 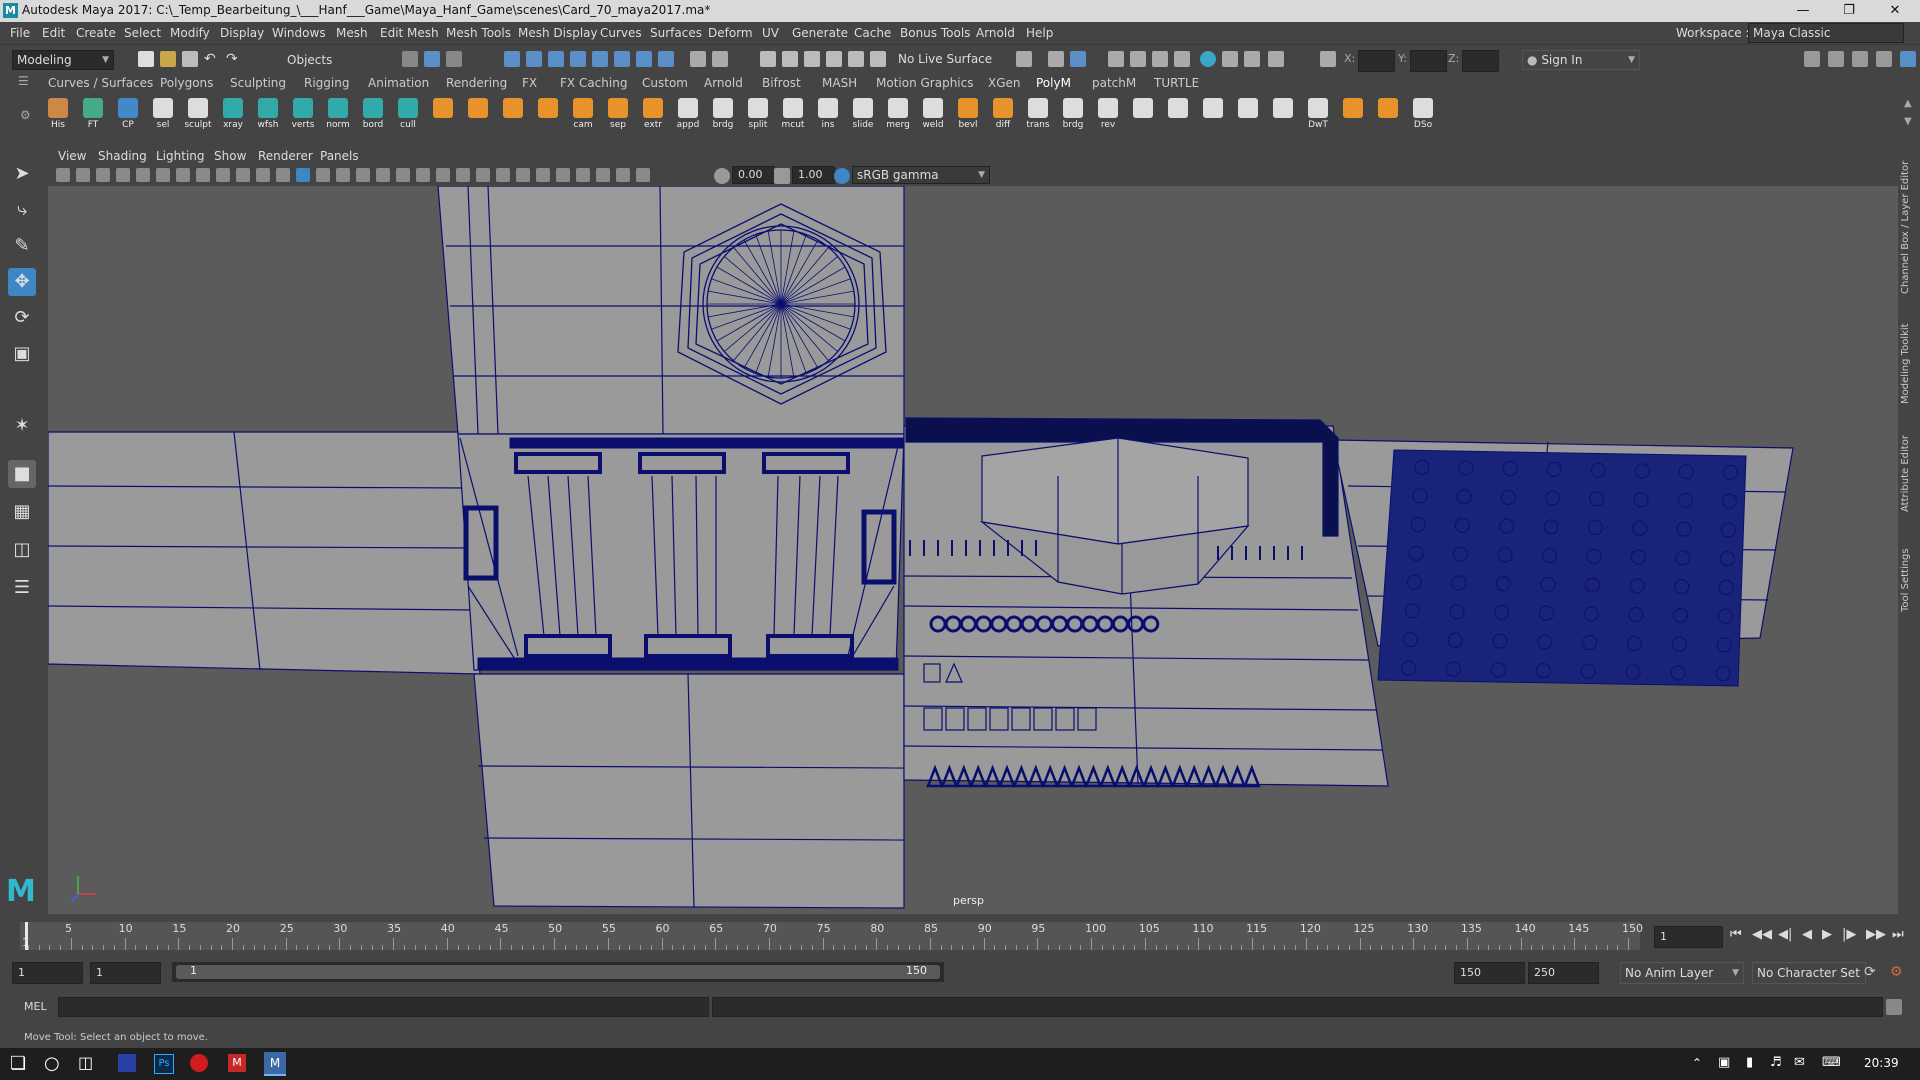 What do you see at coordinates (1898, 934) in the screenshot?
I see `go-to-end-icon: ⏭` at bounding box center [1898, 934].